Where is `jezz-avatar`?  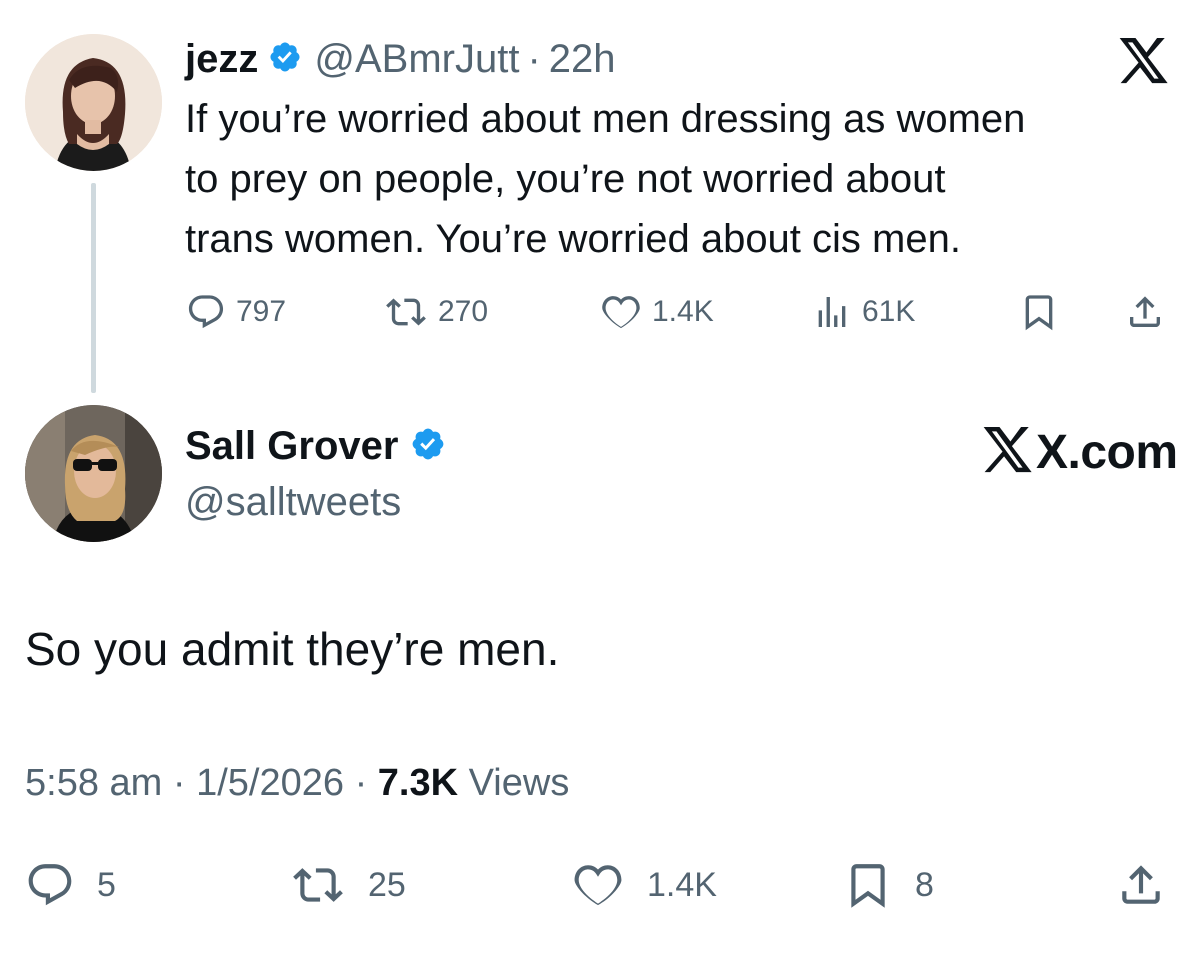 jezz-avatar is located at coordinates (93, 102).